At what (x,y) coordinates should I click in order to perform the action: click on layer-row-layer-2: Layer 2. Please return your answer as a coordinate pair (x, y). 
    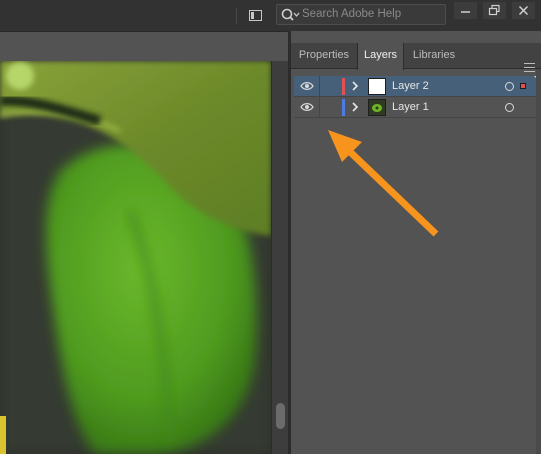
    Looking at the image, I should click on (417, 86).